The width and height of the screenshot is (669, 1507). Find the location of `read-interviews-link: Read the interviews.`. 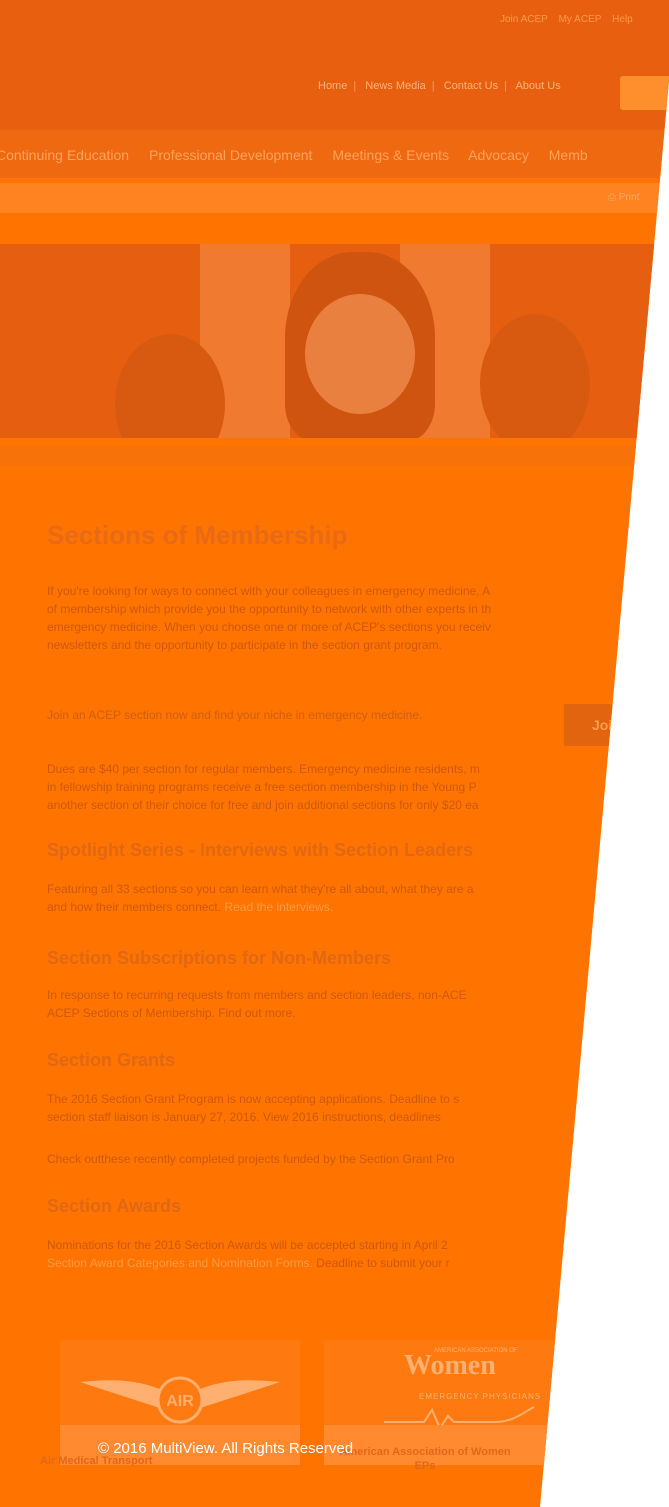

read-interviews-link: Read the interviews. is located at coordinates (278, 907).